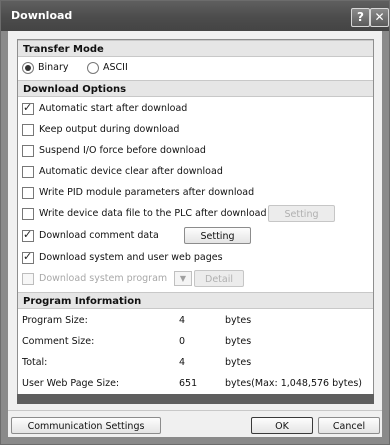  Describe the element at coordinates (188, 383) in the screenshot. I see `info-value: 651` at that location.